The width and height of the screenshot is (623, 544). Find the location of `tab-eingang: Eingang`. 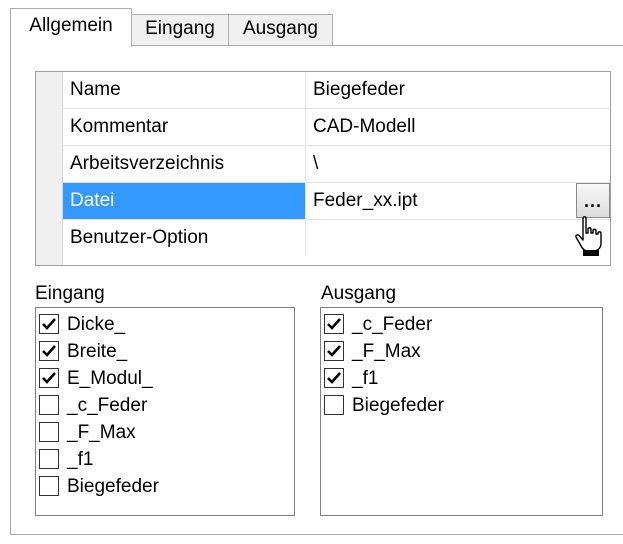

tab-eingang: Eingang is located at coordinates (180, 30).